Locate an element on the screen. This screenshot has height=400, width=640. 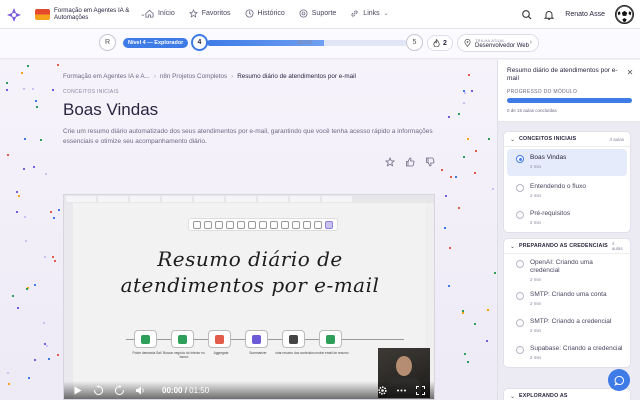
lesson-name: Pré-requisitos is located at coordinates (550, 213).